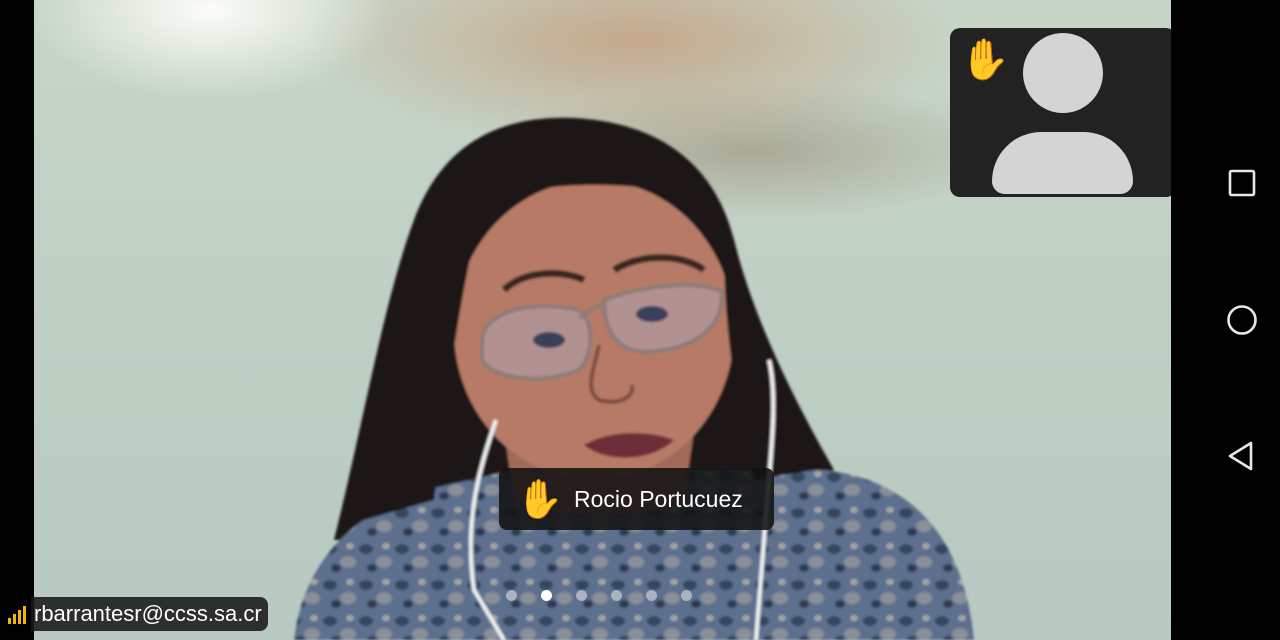 Image resolution: width=1280 pixels, height=640 pixels. What do you see at coordinates (546, 595) in the screenshot?
I see `page-dot-active` at bounding box center [546, 595].